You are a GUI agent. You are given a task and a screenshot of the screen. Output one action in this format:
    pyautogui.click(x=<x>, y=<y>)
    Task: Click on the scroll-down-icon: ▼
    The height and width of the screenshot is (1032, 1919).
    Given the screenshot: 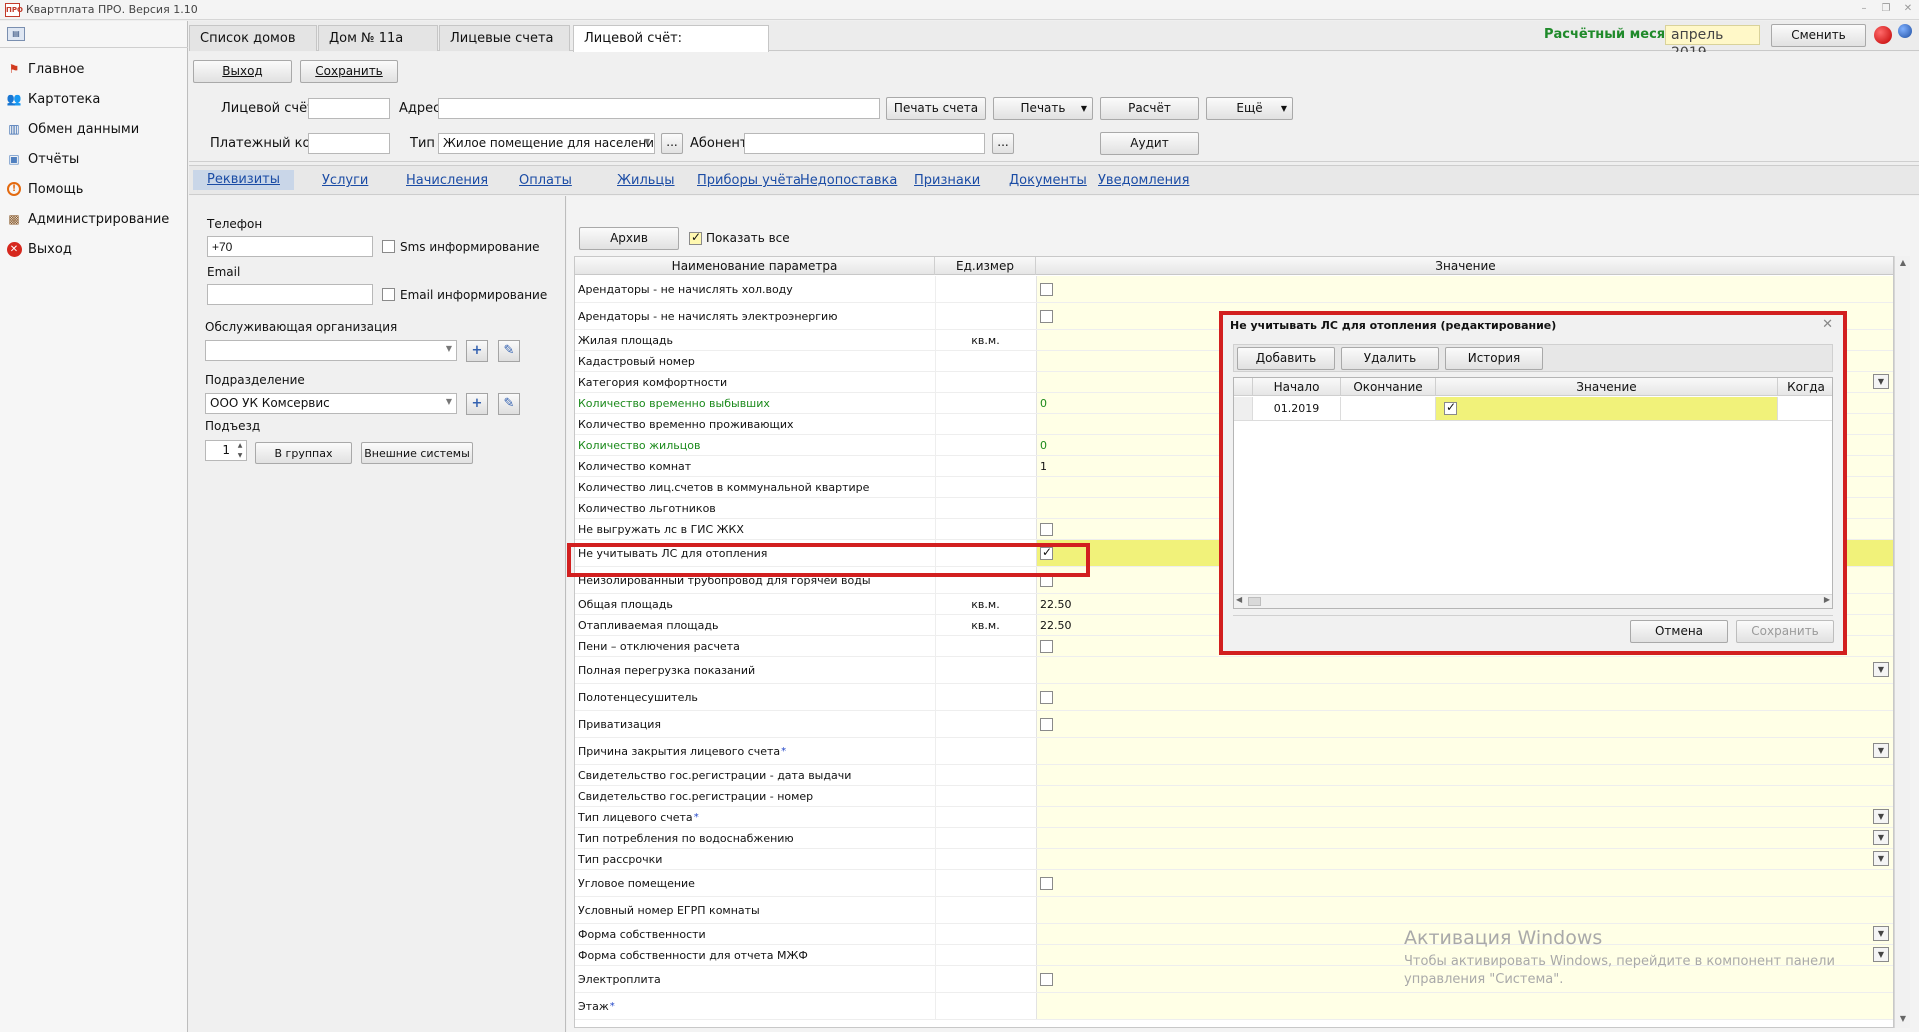 What is the action you would take?
    pyautogui.click(x=1903, y=1020)
    